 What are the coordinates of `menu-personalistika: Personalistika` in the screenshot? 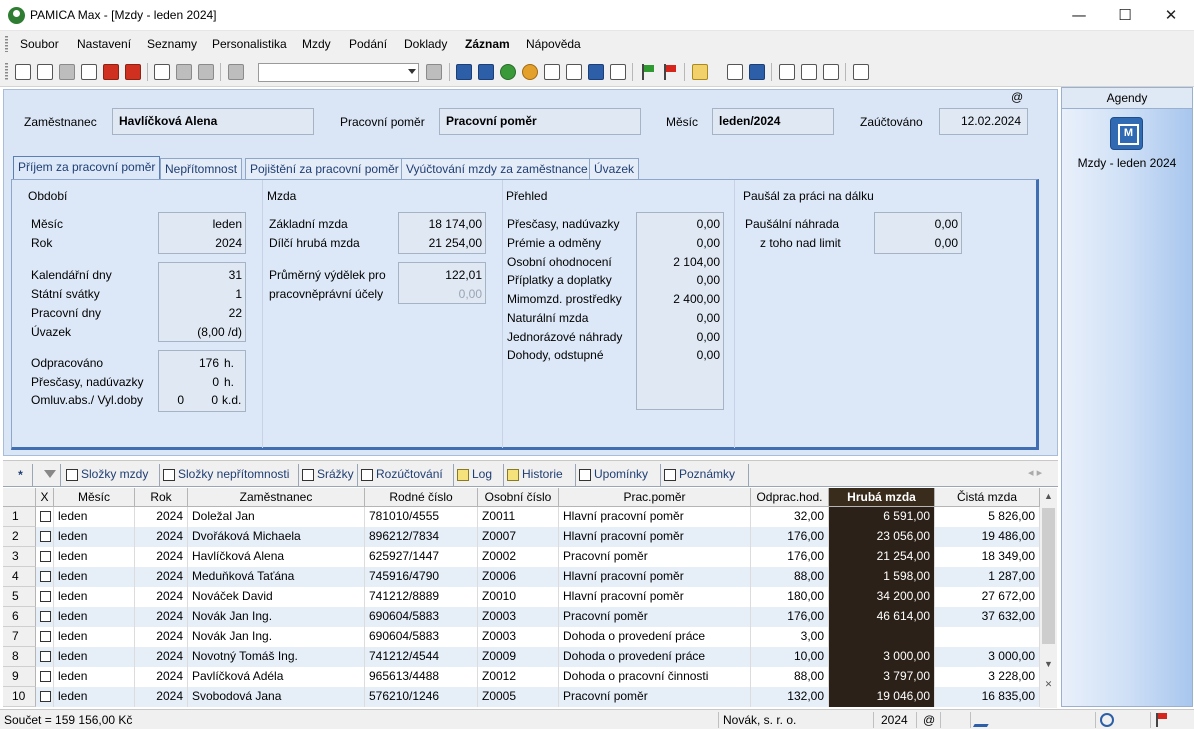 It's located at (249, 44).